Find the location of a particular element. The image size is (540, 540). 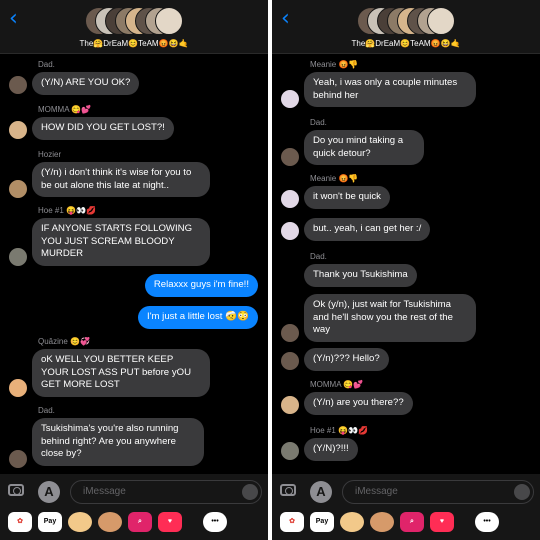

incoming-bubble: (Y/N) ARE YOU OK? is located at coordinates (86, 83).